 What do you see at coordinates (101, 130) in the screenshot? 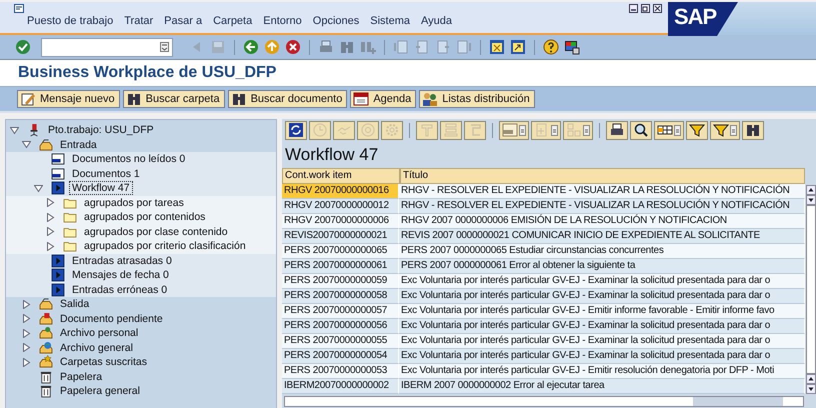
I see `tree-item: Pto.trabajo: USU_DFP` at bounding box center [101, 130].